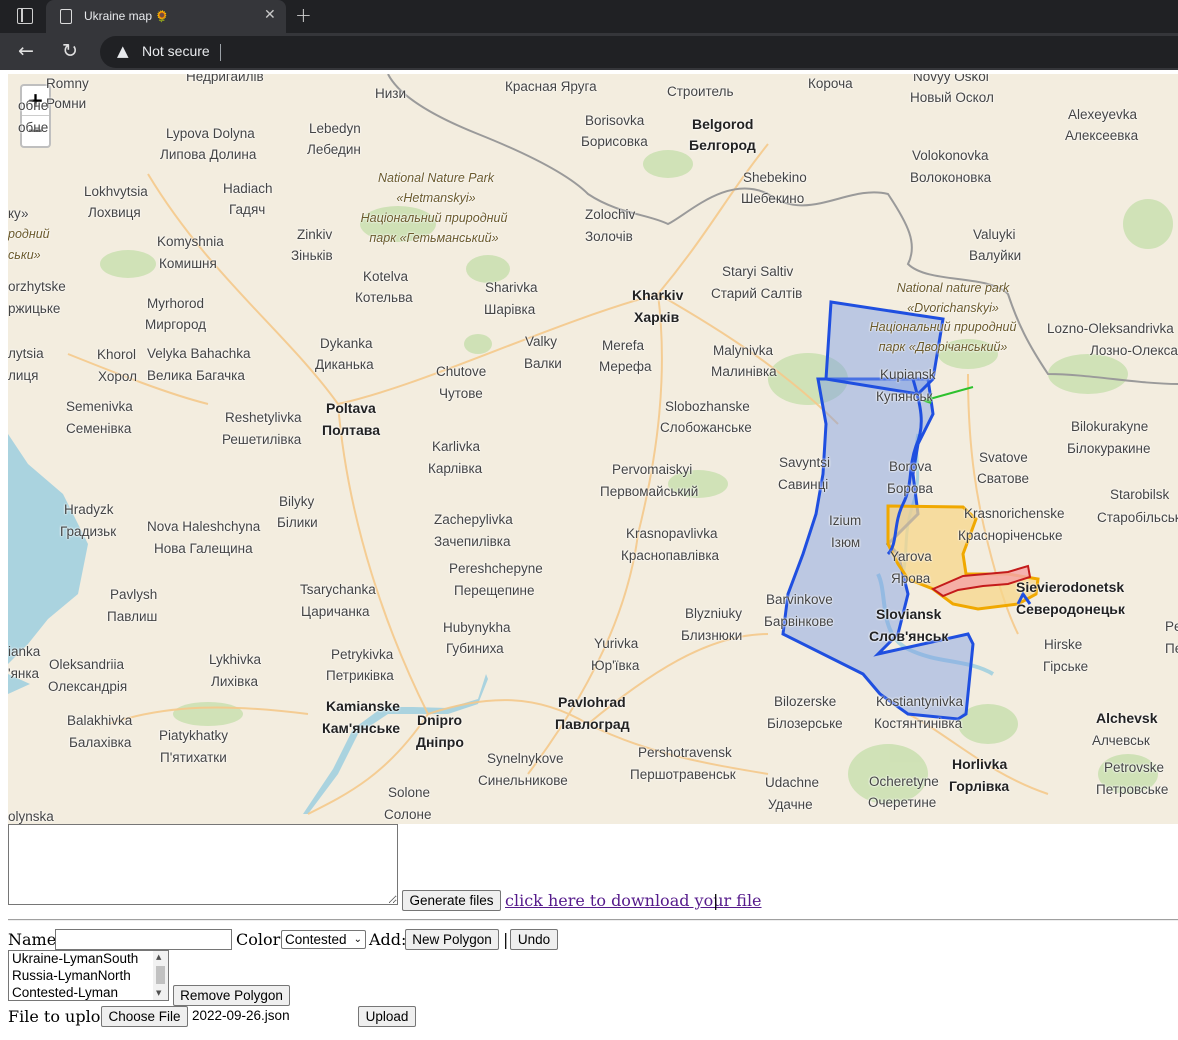 The width and height of the screenshot is (1178, 1040). What do you see at coordinates (67, 83) in the screenshot?
I see `map-label: Romny` at bounding box center [67, 83].